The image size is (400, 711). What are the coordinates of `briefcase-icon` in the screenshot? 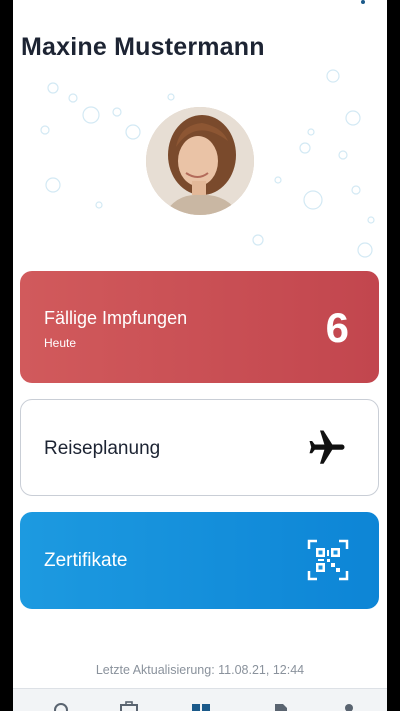 It's located at (129, 705).